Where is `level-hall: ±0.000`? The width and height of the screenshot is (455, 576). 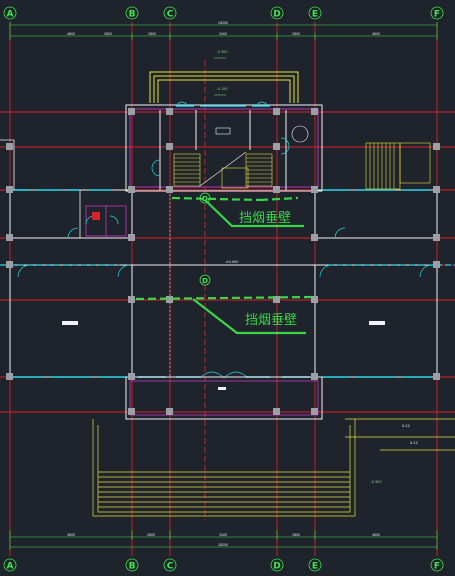 level-hall: ±0.000 is located at coordinates (232, 262).